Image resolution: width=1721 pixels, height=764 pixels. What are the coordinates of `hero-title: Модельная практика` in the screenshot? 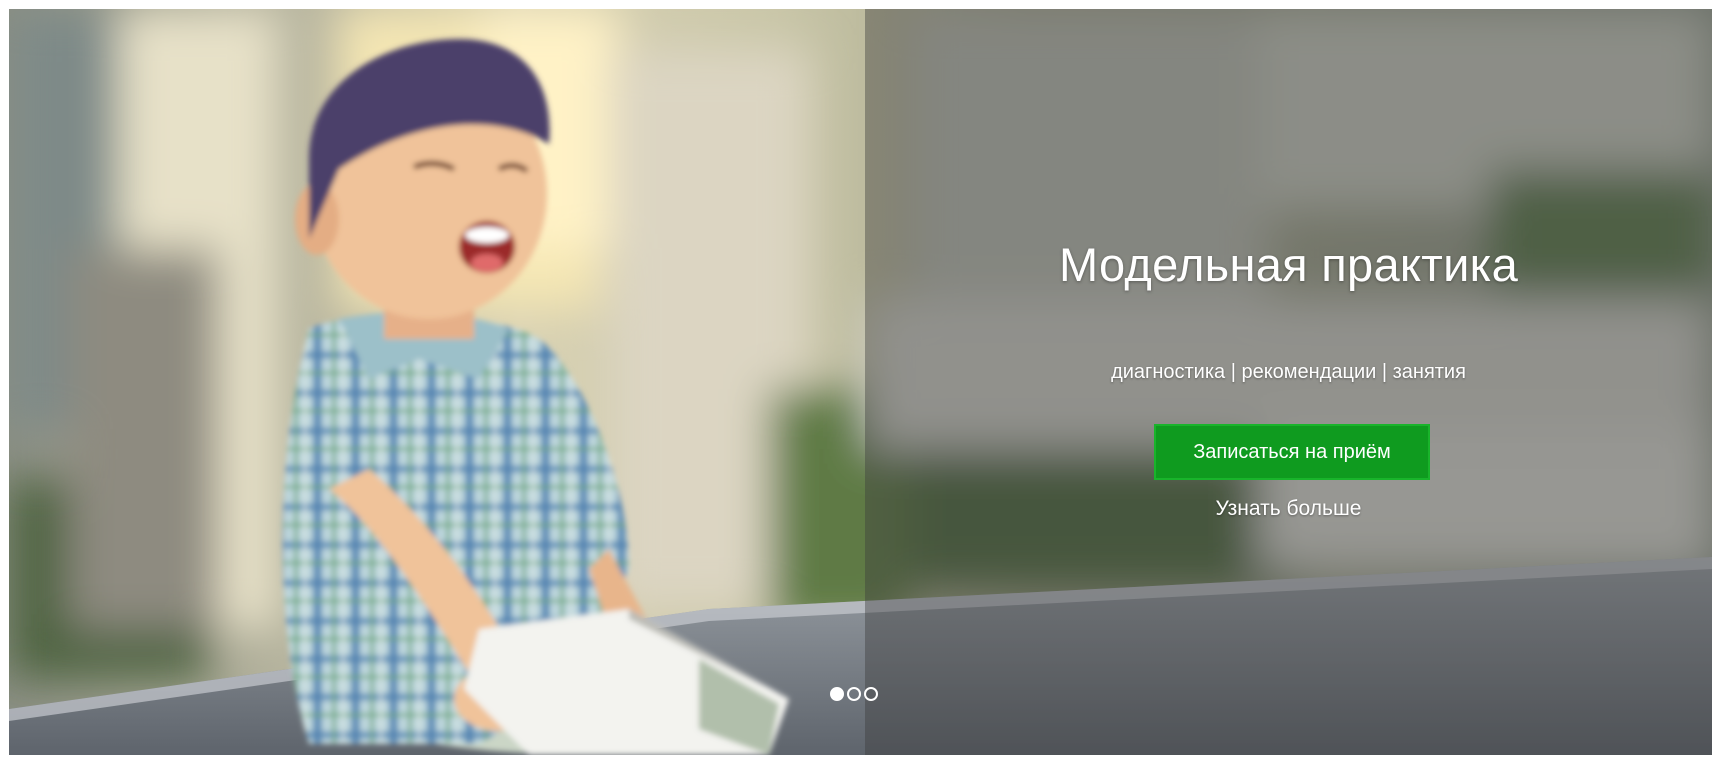 It's located at (1288, 264).